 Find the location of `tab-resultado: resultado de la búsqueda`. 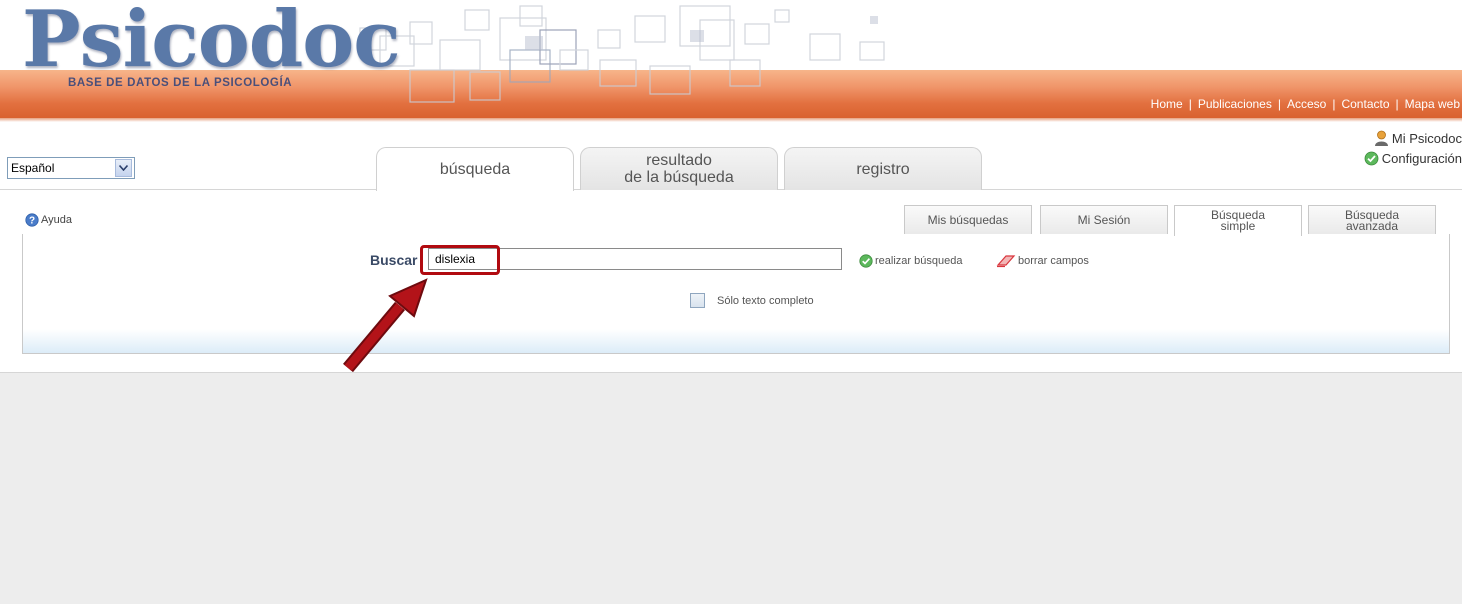

tab-resultado: resultado de la búsqueda is located at coordinates (679, 168).